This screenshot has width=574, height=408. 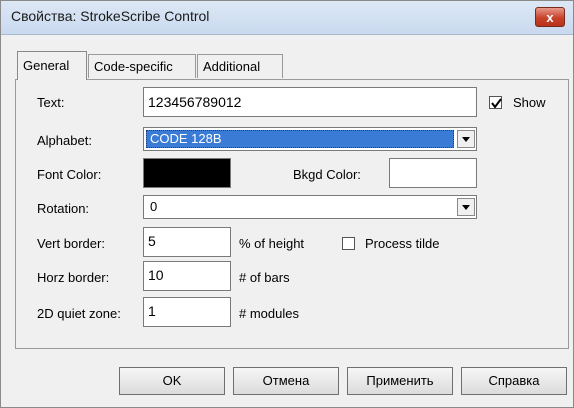 I want to click on vert-border-label: Vert border:, so click(x=71, y=243).